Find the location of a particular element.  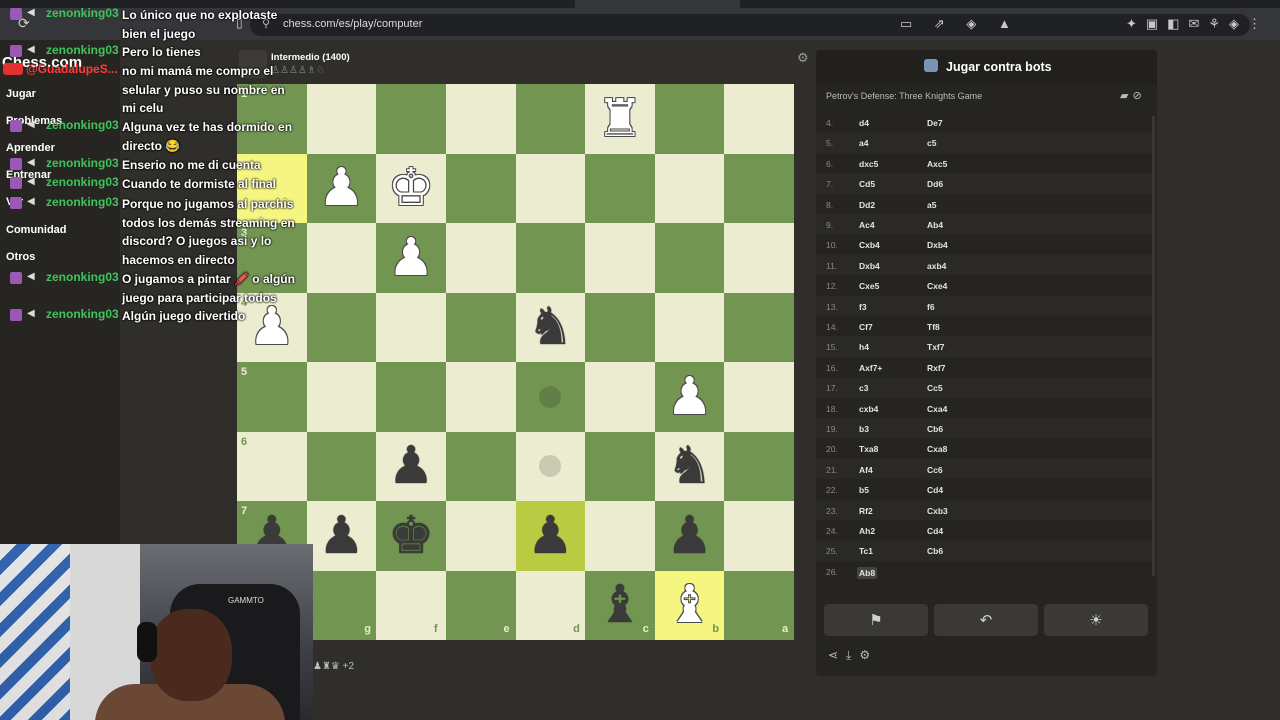

black-move: Rxf7 is located at coordinates (936, 368).